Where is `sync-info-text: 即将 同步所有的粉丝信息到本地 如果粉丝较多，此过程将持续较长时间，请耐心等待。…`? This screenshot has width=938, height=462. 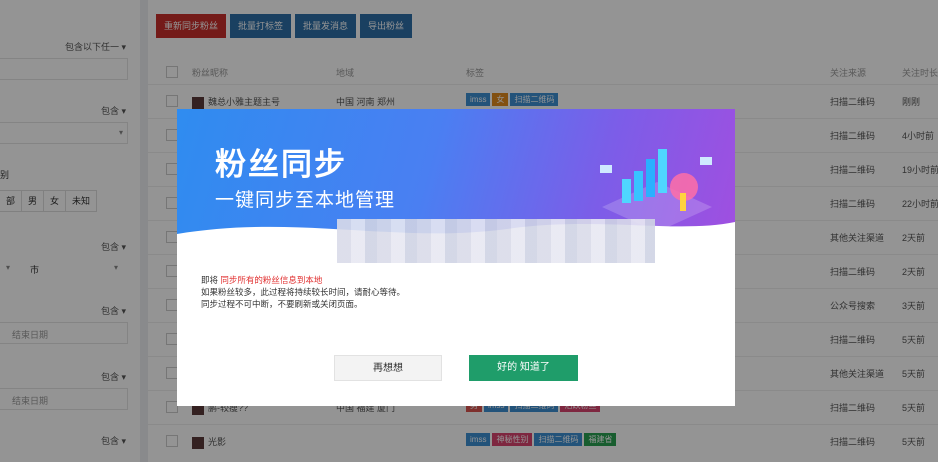
sync-info-text: 即将 同步所有的粉丝信息到本地 如果粉丝较多，此过程将持续较长时间，请耐心等待。… is located at coordinates (303, 292).